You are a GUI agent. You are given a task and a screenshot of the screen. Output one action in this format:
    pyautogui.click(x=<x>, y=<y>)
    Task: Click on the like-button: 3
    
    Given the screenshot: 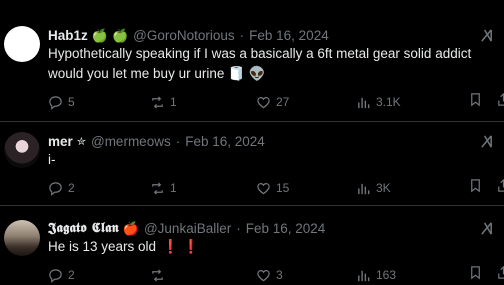 What is the action you would take?
    pyautogui.click(x=269, y=275)
    